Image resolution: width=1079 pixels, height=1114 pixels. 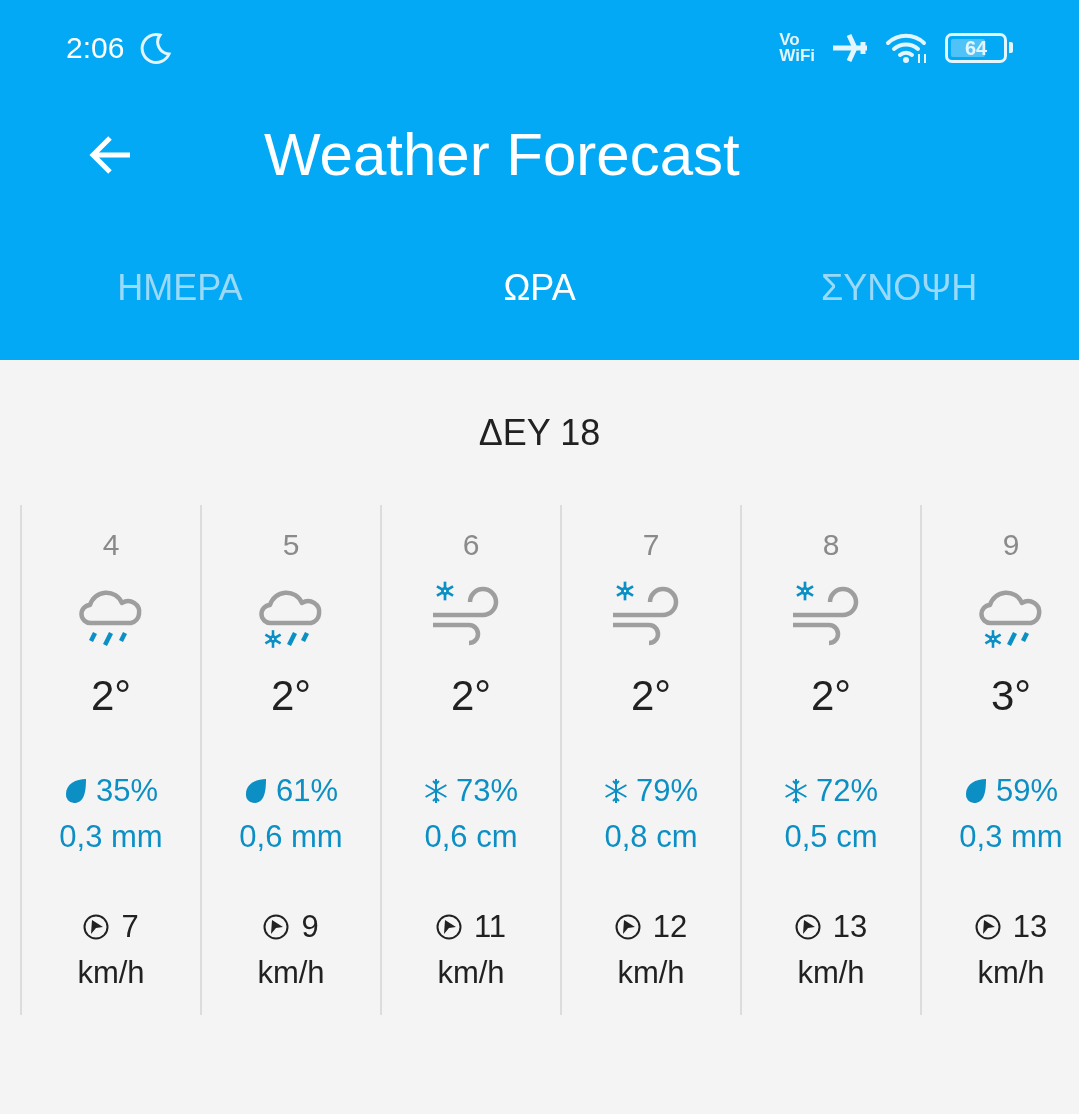 What do you see at coordinates (291, 837) in the screenshot?
I see `precipitation-amount: 0,6 mm` at bounding box center [291, 837].